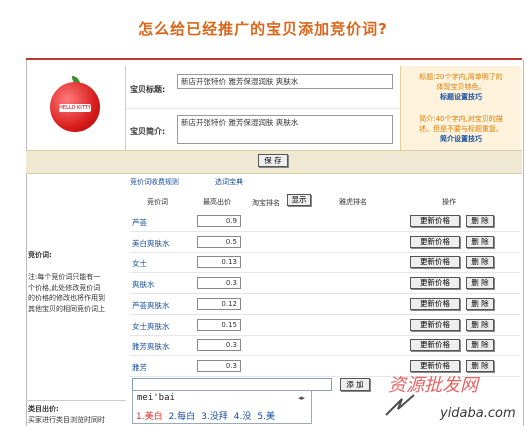  Describe the element at coordinates (151, 243) in the screenshot. I see `row-keyword: 美白爽肤水` at that location.